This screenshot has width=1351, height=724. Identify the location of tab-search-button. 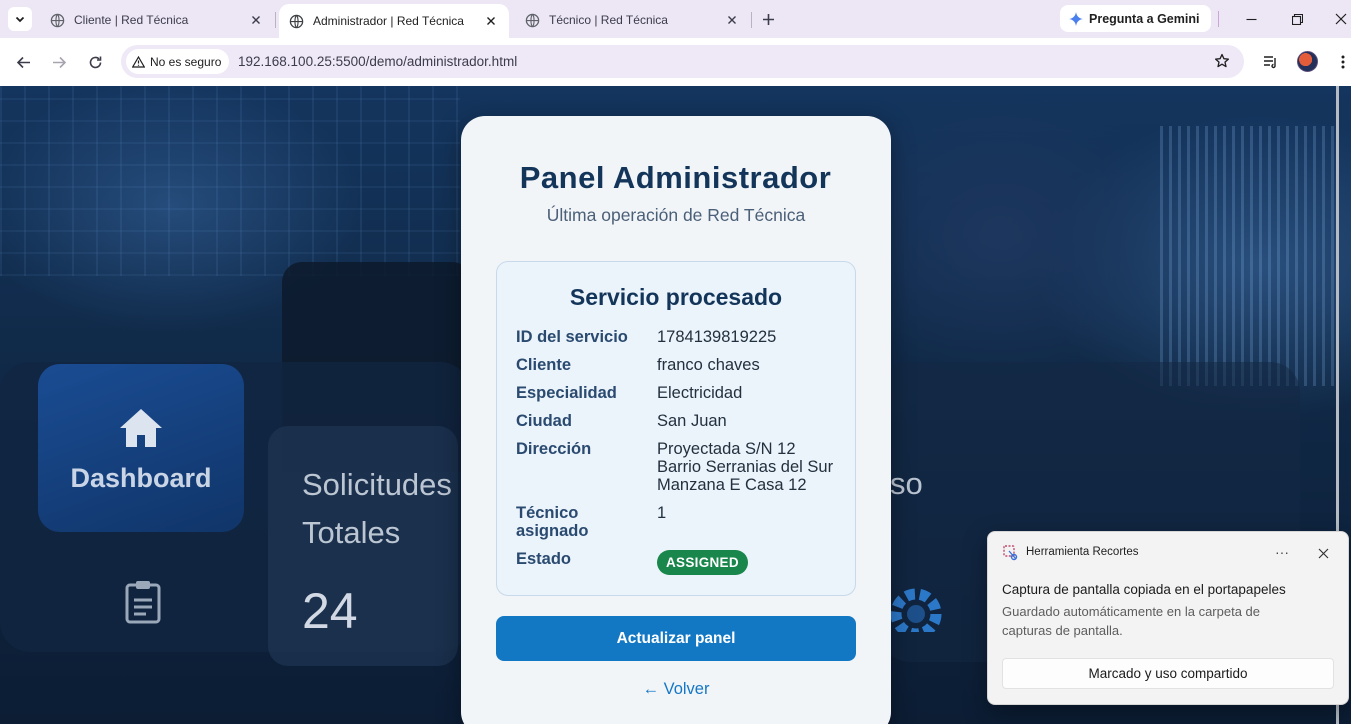
(20, 19).